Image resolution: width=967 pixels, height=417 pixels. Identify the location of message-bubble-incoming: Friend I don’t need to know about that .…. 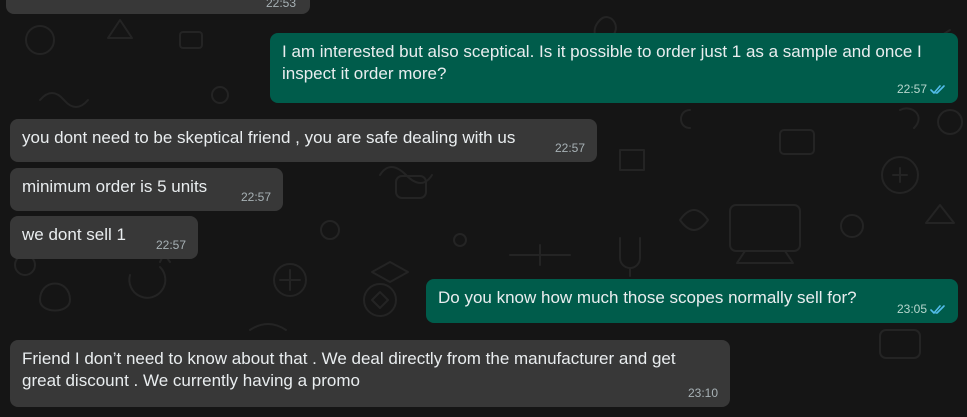
(370, 373).